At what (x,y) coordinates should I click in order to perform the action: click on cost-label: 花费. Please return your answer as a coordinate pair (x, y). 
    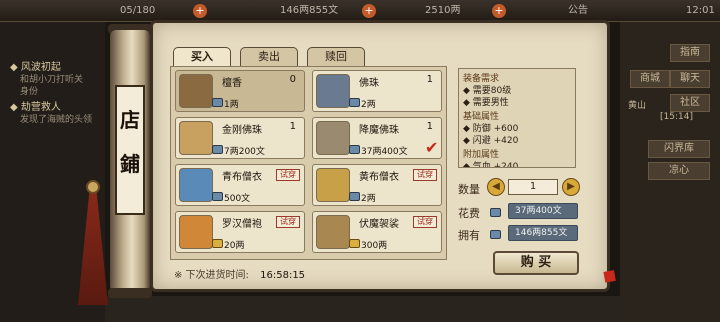
    Looking at the image, I should click on (469, 213).